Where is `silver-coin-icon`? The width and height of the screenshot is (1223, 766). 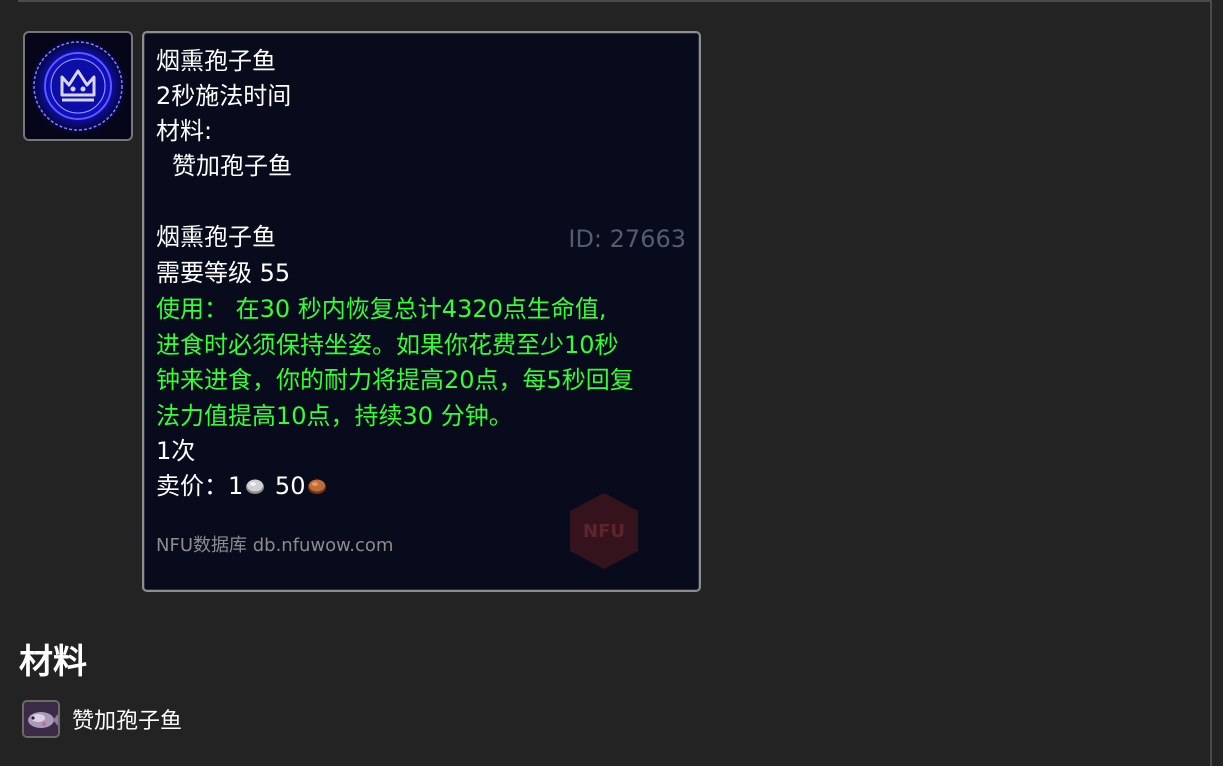 silver-coin-icon is located at coordinates (255, 482).